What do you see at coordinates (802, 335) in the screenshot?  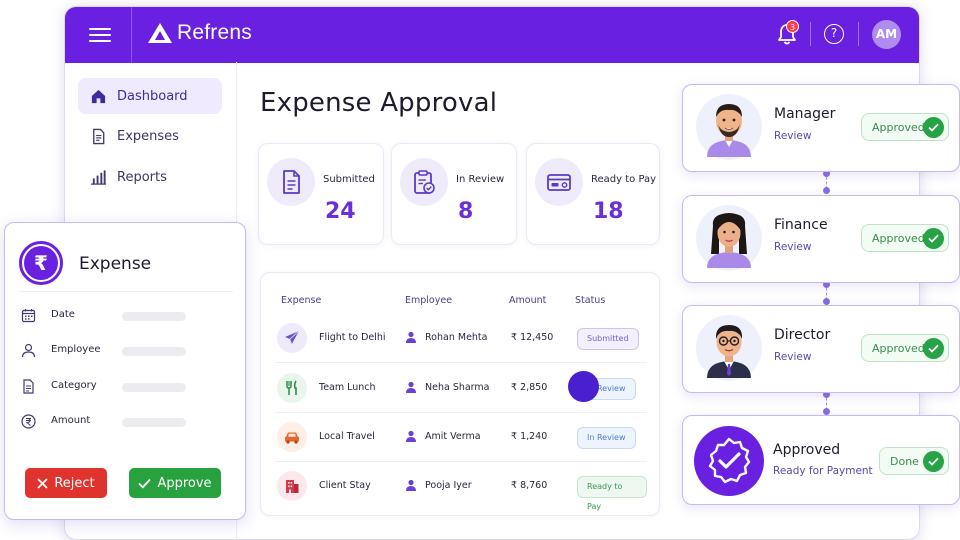 I see `workflow-step-title: Director` at bounding box center [802, 335].